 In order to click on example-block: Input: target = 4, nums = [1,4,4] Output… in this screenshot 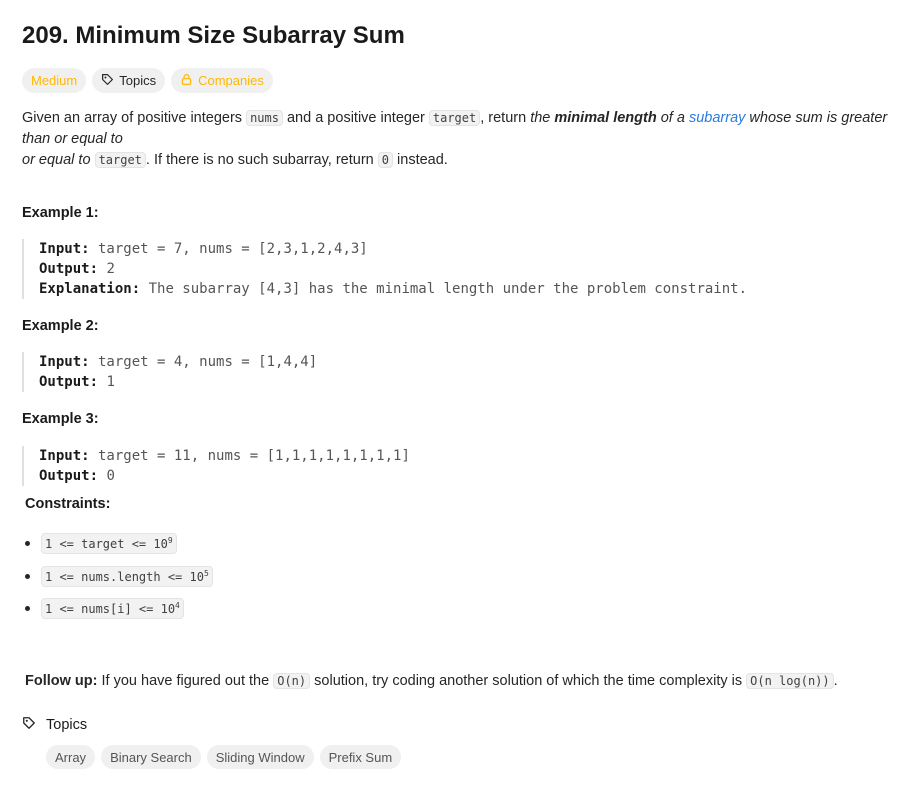, I will do `click(169, 372)`.